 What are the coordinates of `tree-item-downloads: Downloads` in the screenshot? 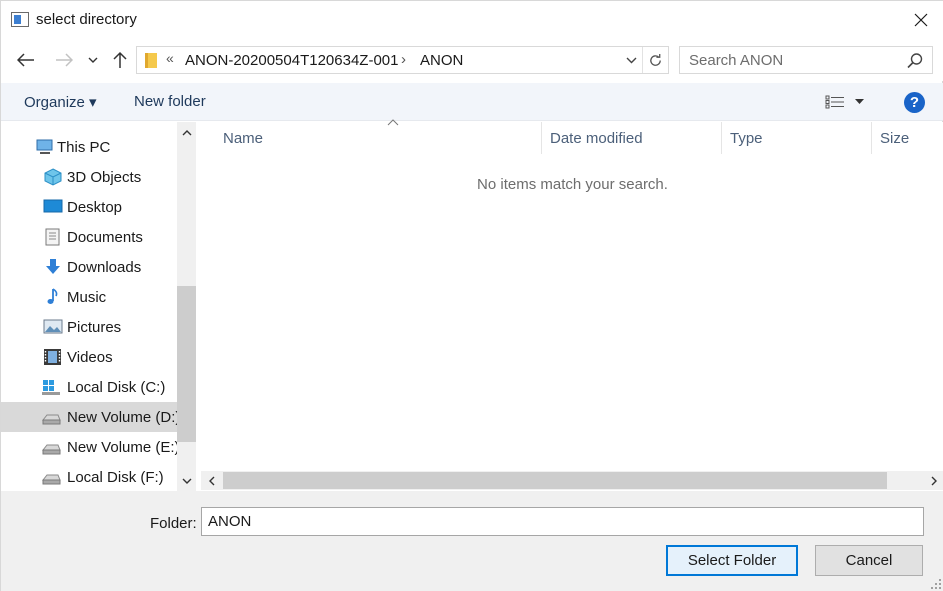 It's located at (89, 267).